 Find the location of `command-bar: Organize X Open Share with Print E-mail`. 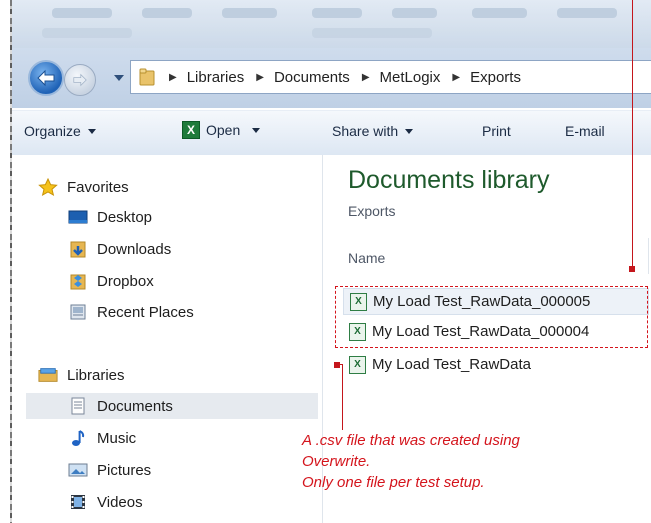

command-bar: Organize X Open Share with Print E-mail is located at coordinates (331, 133).